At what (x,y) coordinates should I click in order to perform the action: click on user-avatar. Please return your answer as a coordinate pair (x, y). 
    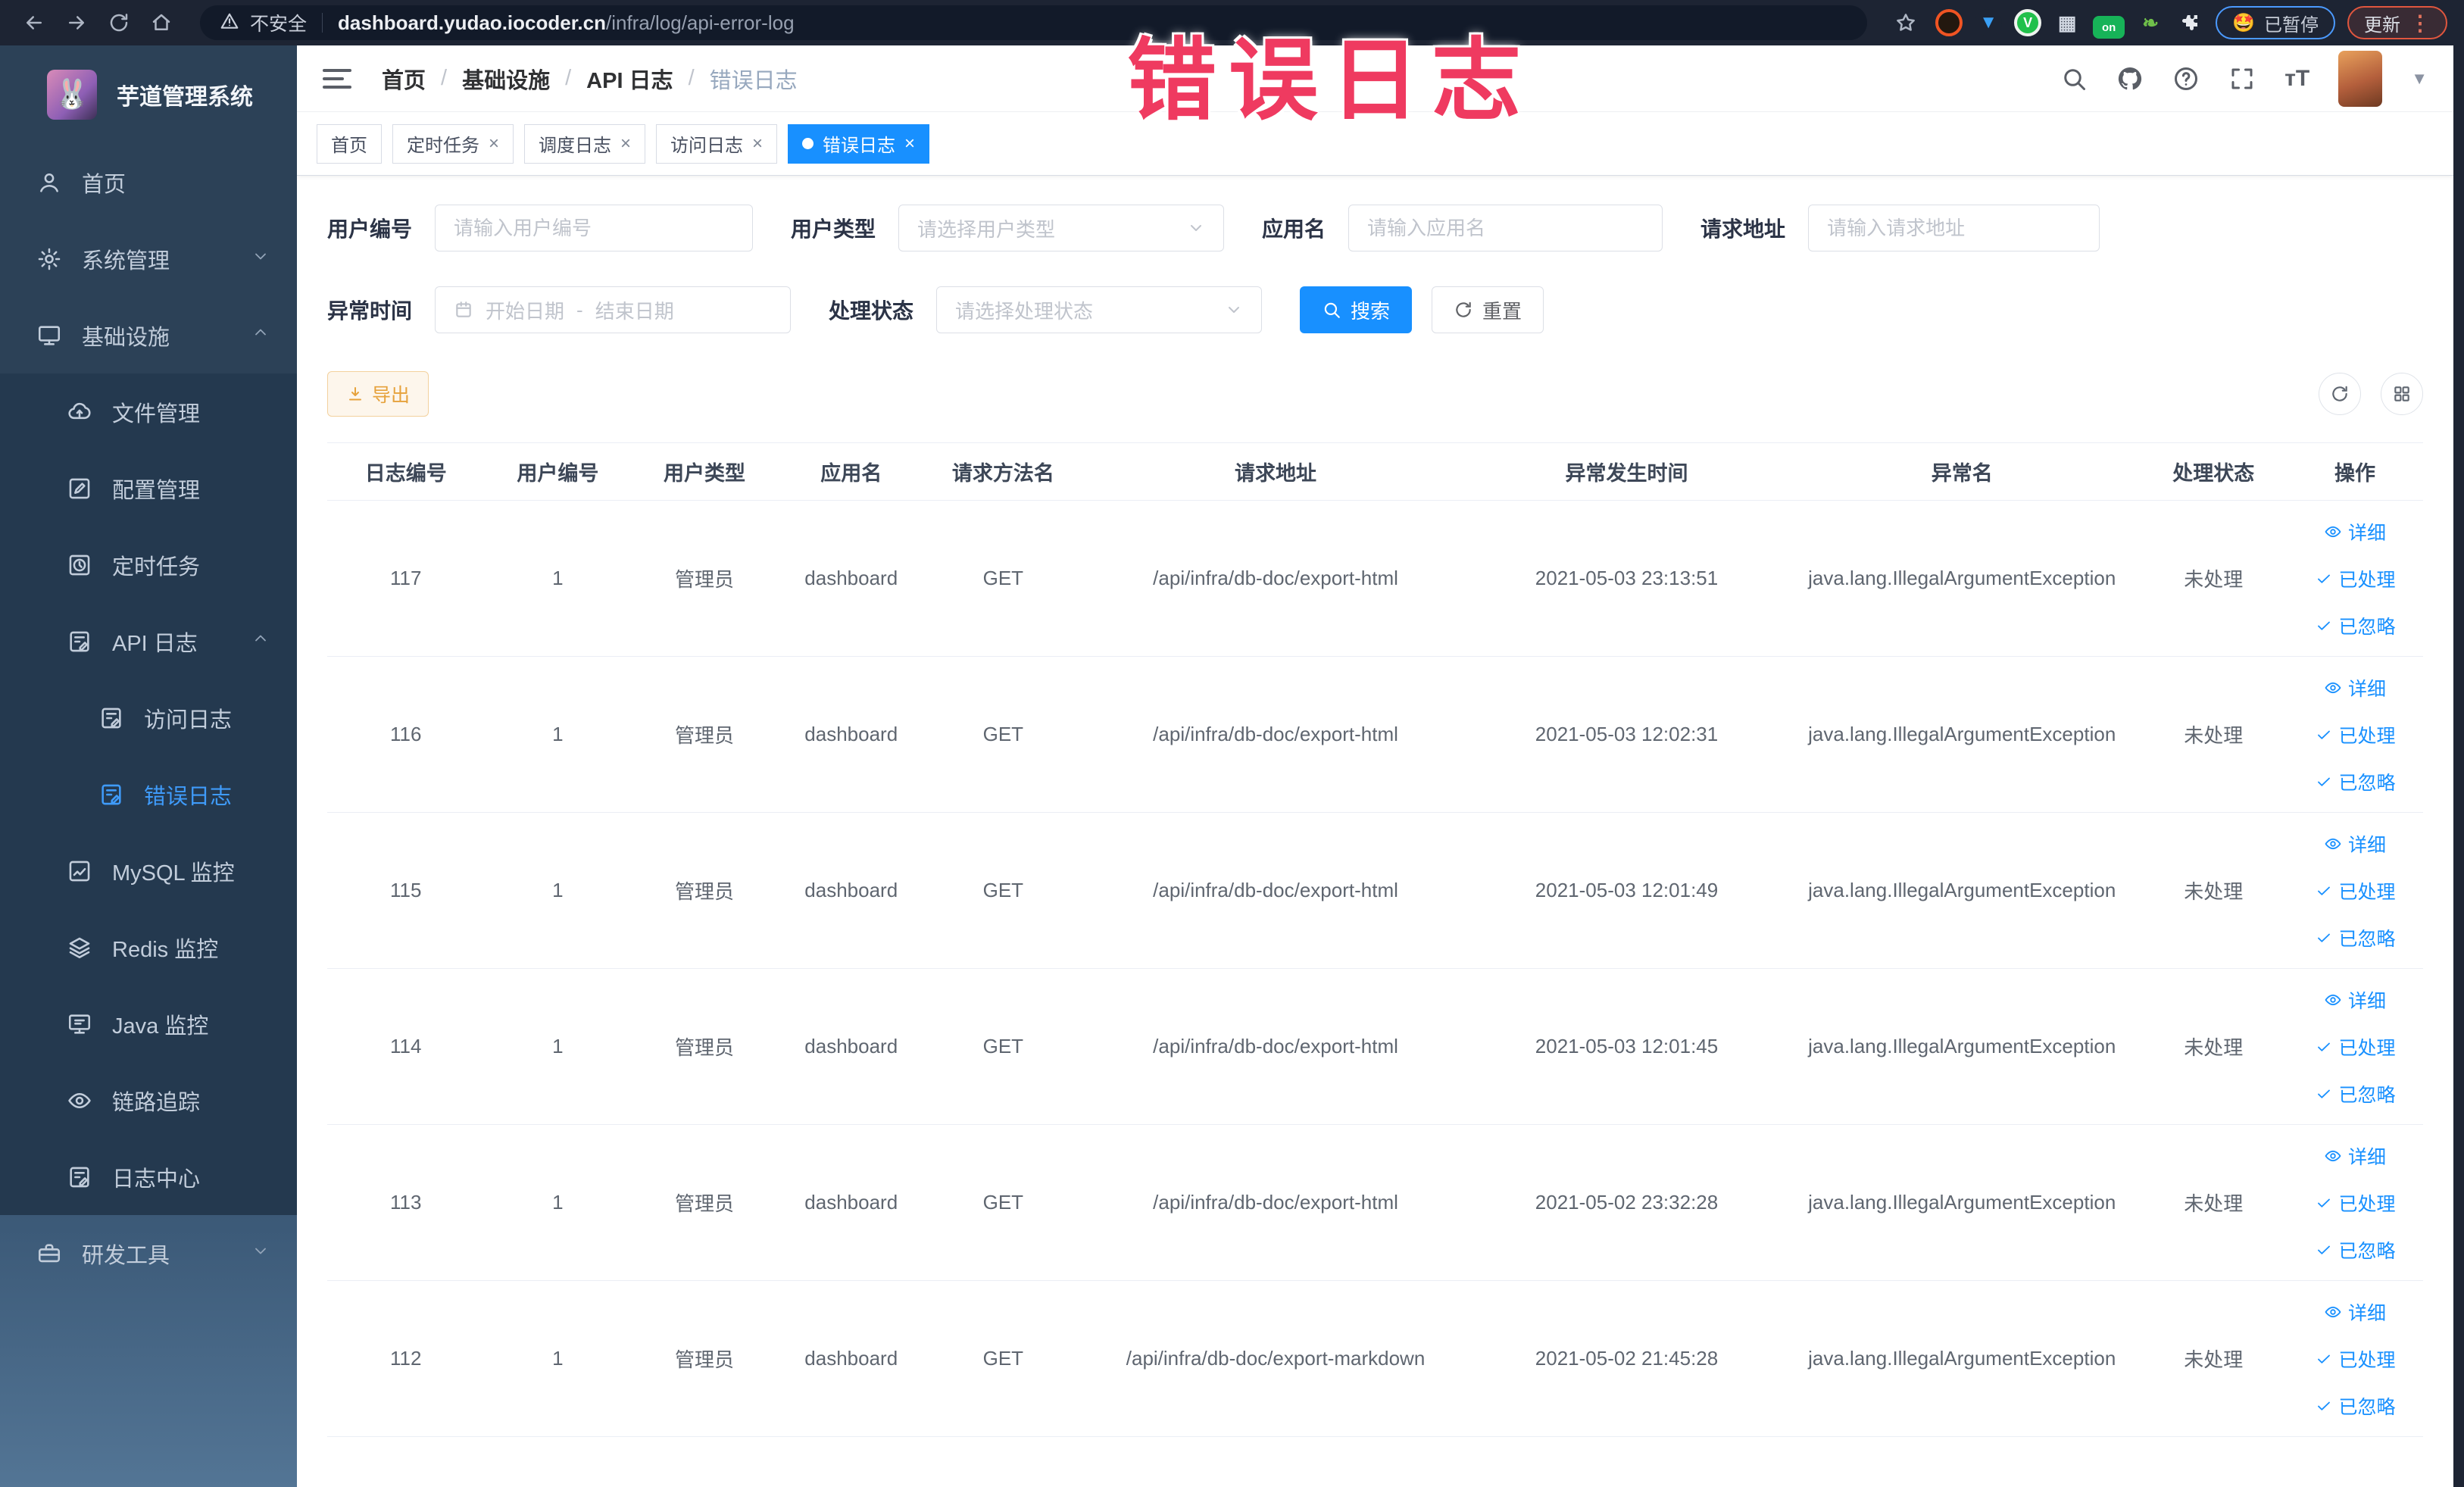
    Looking at the image, I should click on (2360, 78).